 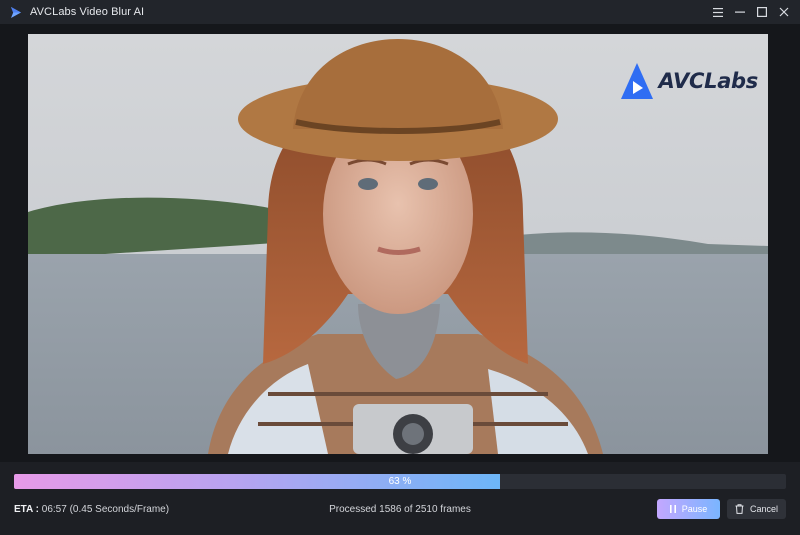 What do you see at coordinates (784, 12) in the screenshot?
I see `close-icon` at bounding box center [784, 12].